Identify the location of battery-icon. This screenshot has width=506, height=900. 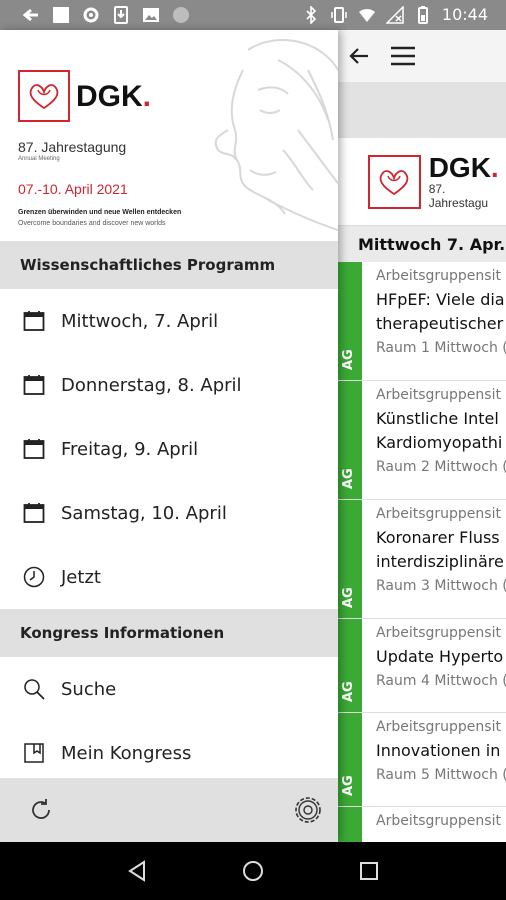
(422, 14).